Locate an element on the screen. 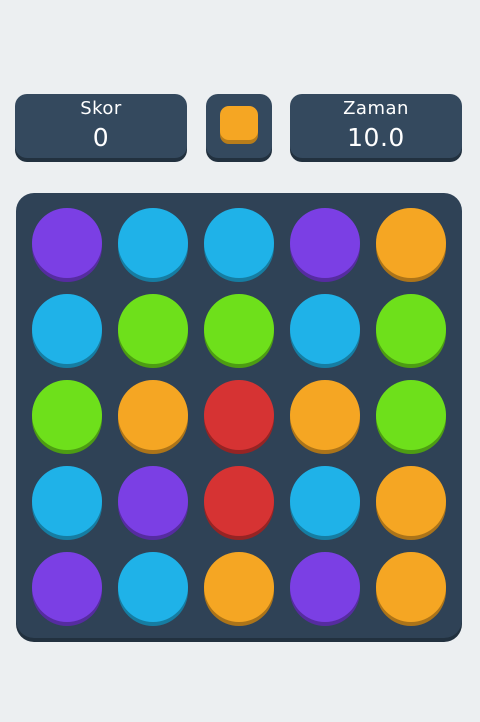 The height and width of the screenshot is (722, 480). time-value: 10.0 is located at coordinates (376, 137).